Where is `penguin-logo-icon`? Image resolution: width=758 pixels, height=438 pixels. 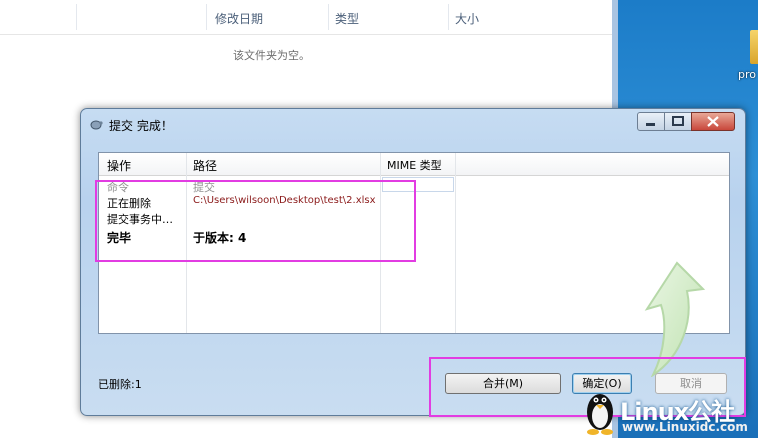
penguin-logo-icon is located at coordinates (600, 414).